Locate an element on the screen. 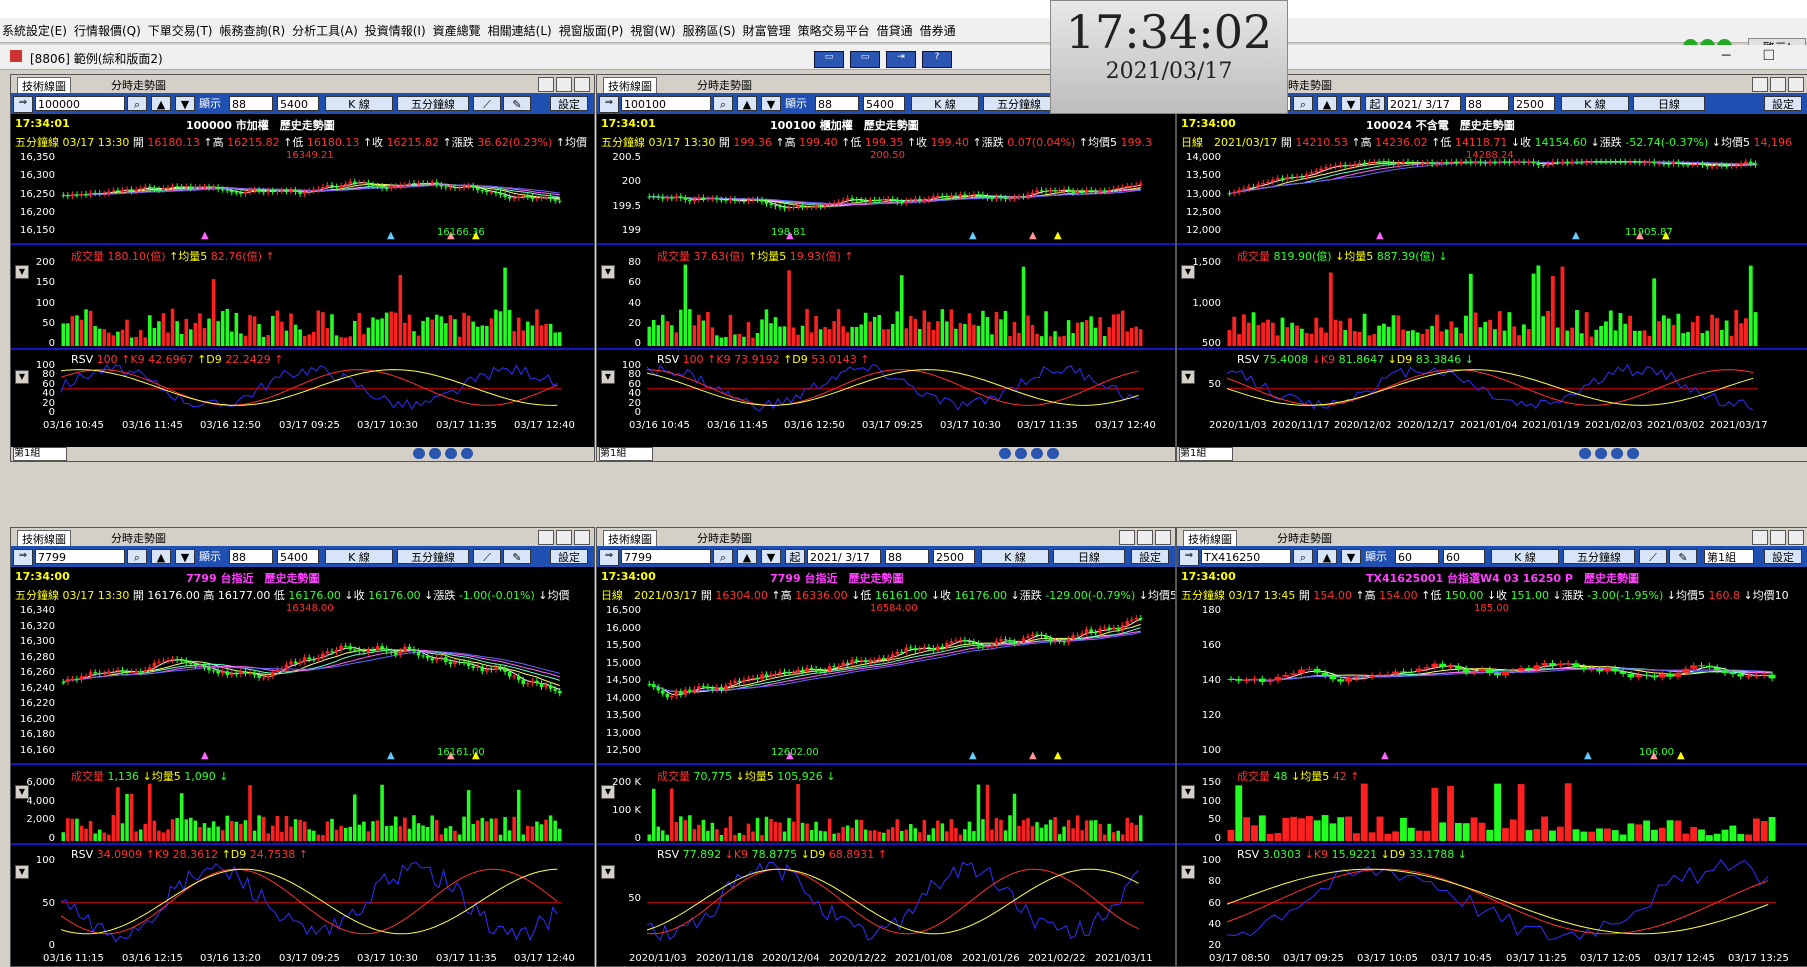 The image size is (1807, 967). menu-item: 下單交易(T) is located at coordinates (180, 31).